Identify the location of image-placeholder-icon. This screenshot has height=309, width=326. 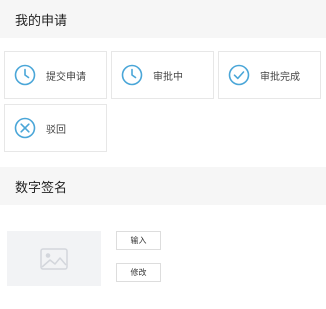
(54, 258).